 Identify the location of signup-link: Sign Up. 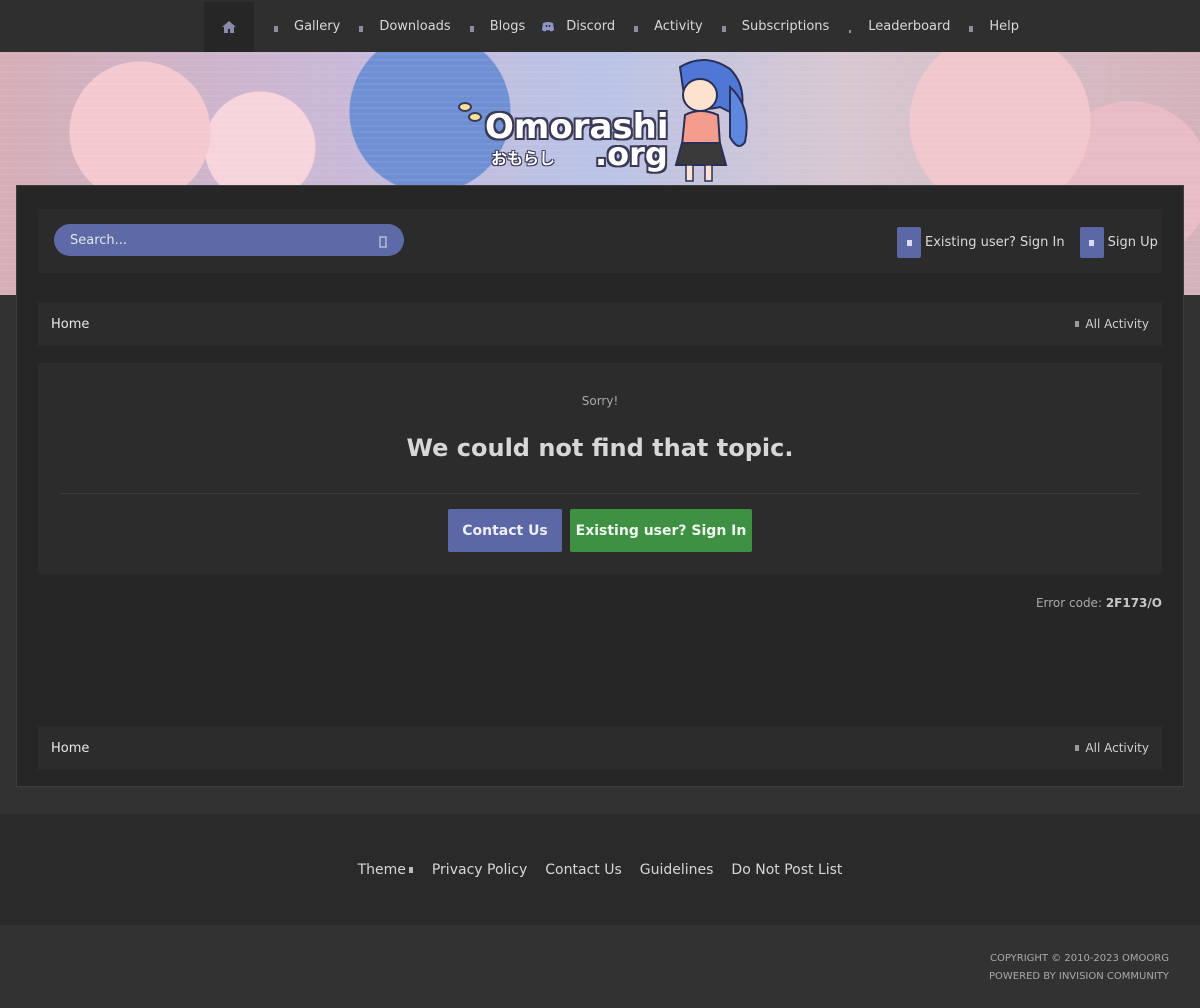
(1118, 242).